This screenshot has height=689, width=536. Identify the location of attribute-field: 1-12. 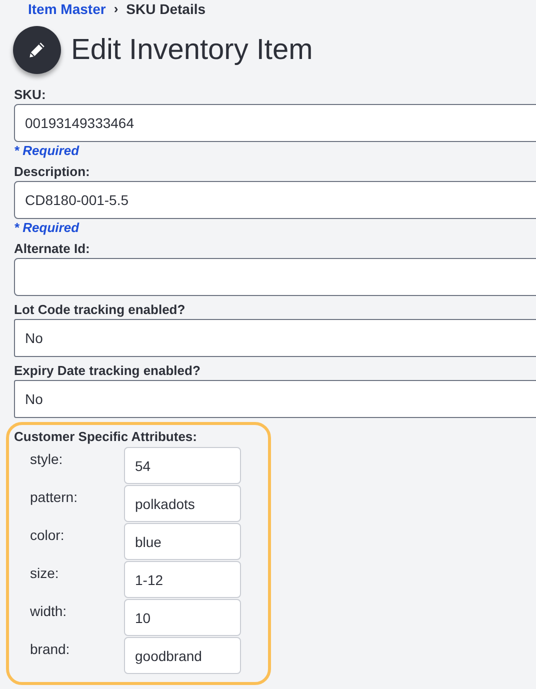
(182, 579).